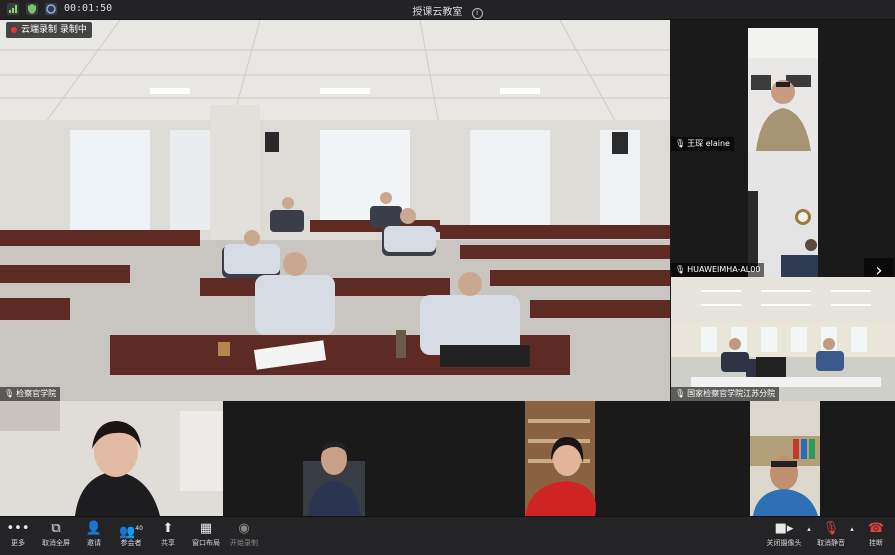 This screenshot has height=555, width=895. I want to click on more-button: ••• 更多, so click(18, 534).